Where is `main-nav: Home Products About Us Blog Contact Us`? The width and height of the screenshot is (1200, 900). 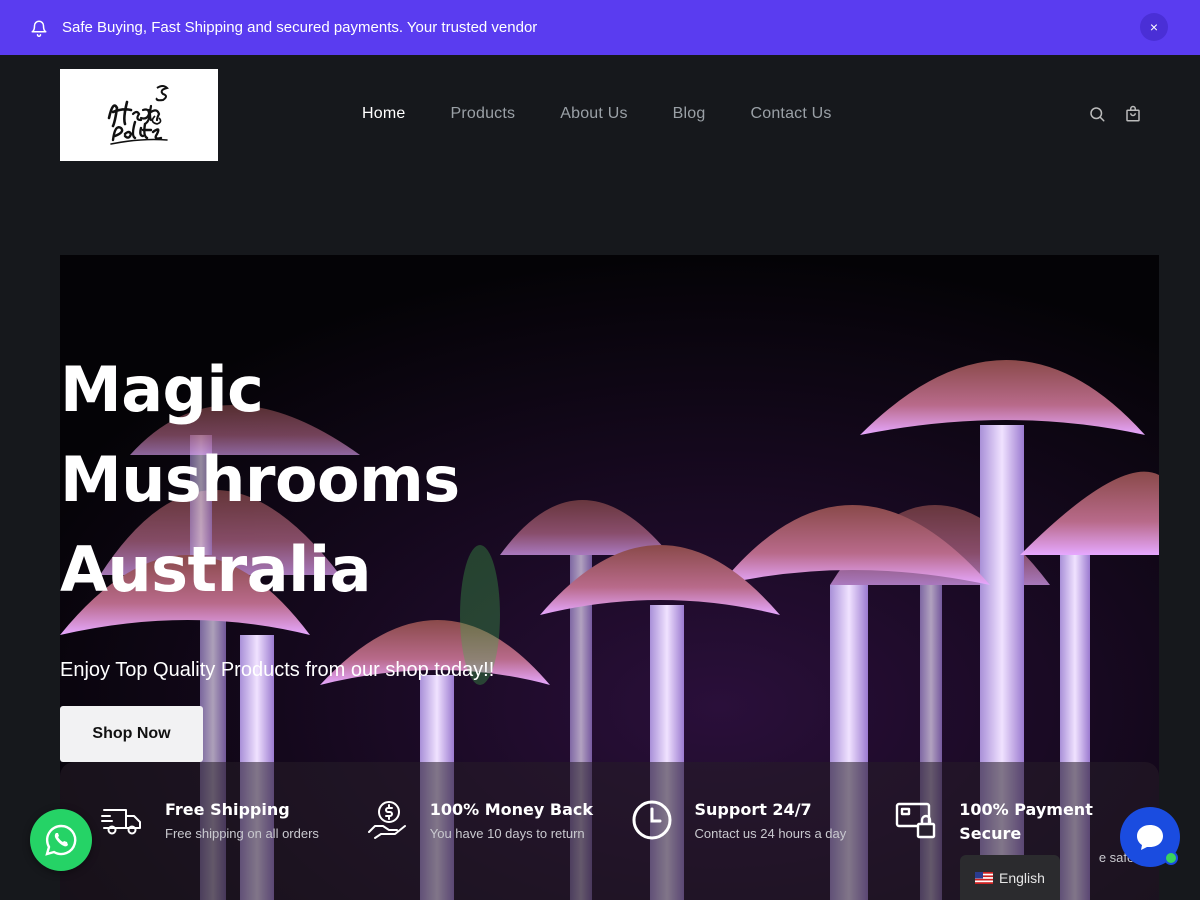 main-nav: Home Products About Us Blog Contact Us is located at coordinates (597, 114).